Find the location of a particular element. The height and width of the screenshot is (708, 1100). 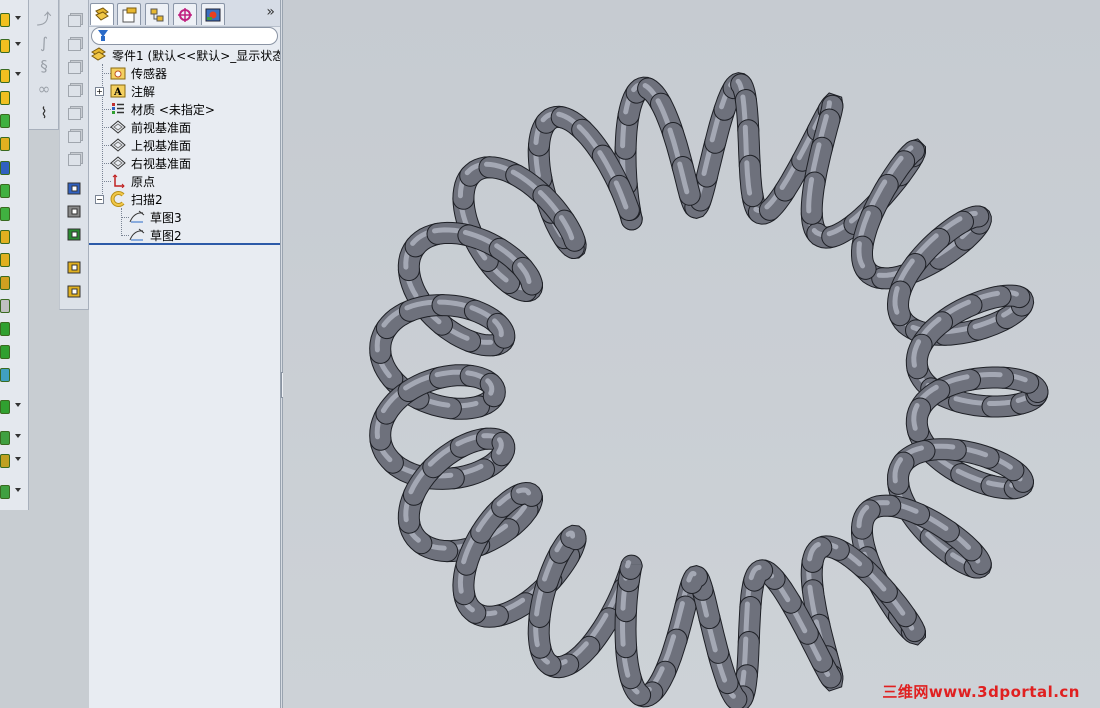

tree-item-label: 传感器 is located at coordinates (149, 73).